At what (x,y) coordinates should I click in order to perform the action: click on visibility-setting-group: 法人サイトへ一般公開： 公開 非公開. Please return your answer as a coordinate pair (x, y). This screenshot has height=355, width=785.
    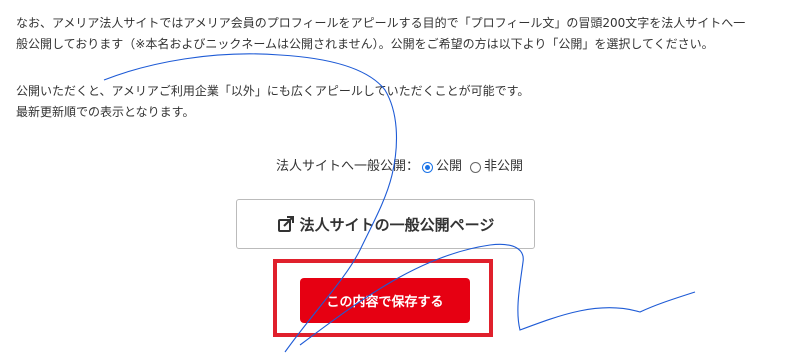
    Looking at the image, I should click on (399, 167).